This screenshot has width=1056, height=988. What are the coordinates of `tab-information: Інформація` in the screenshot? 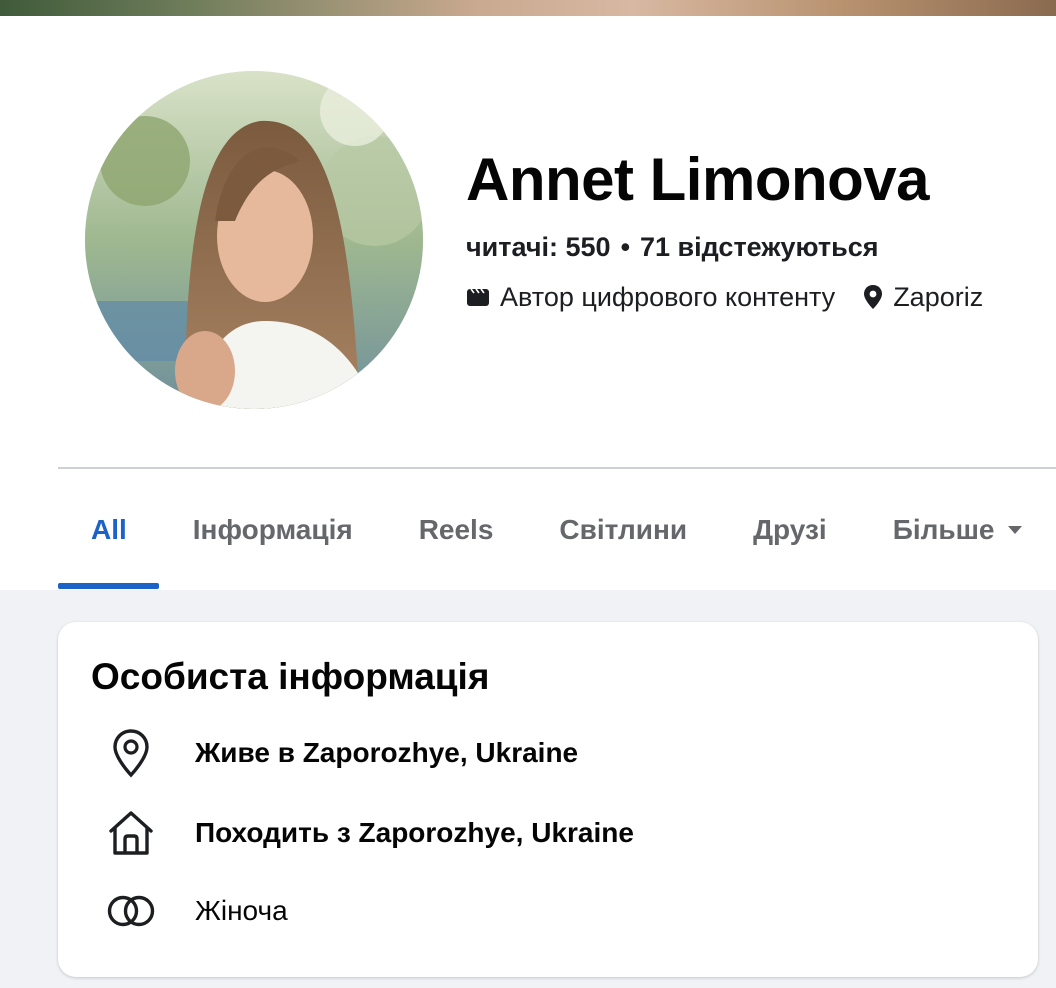 It's located at (273, 530).